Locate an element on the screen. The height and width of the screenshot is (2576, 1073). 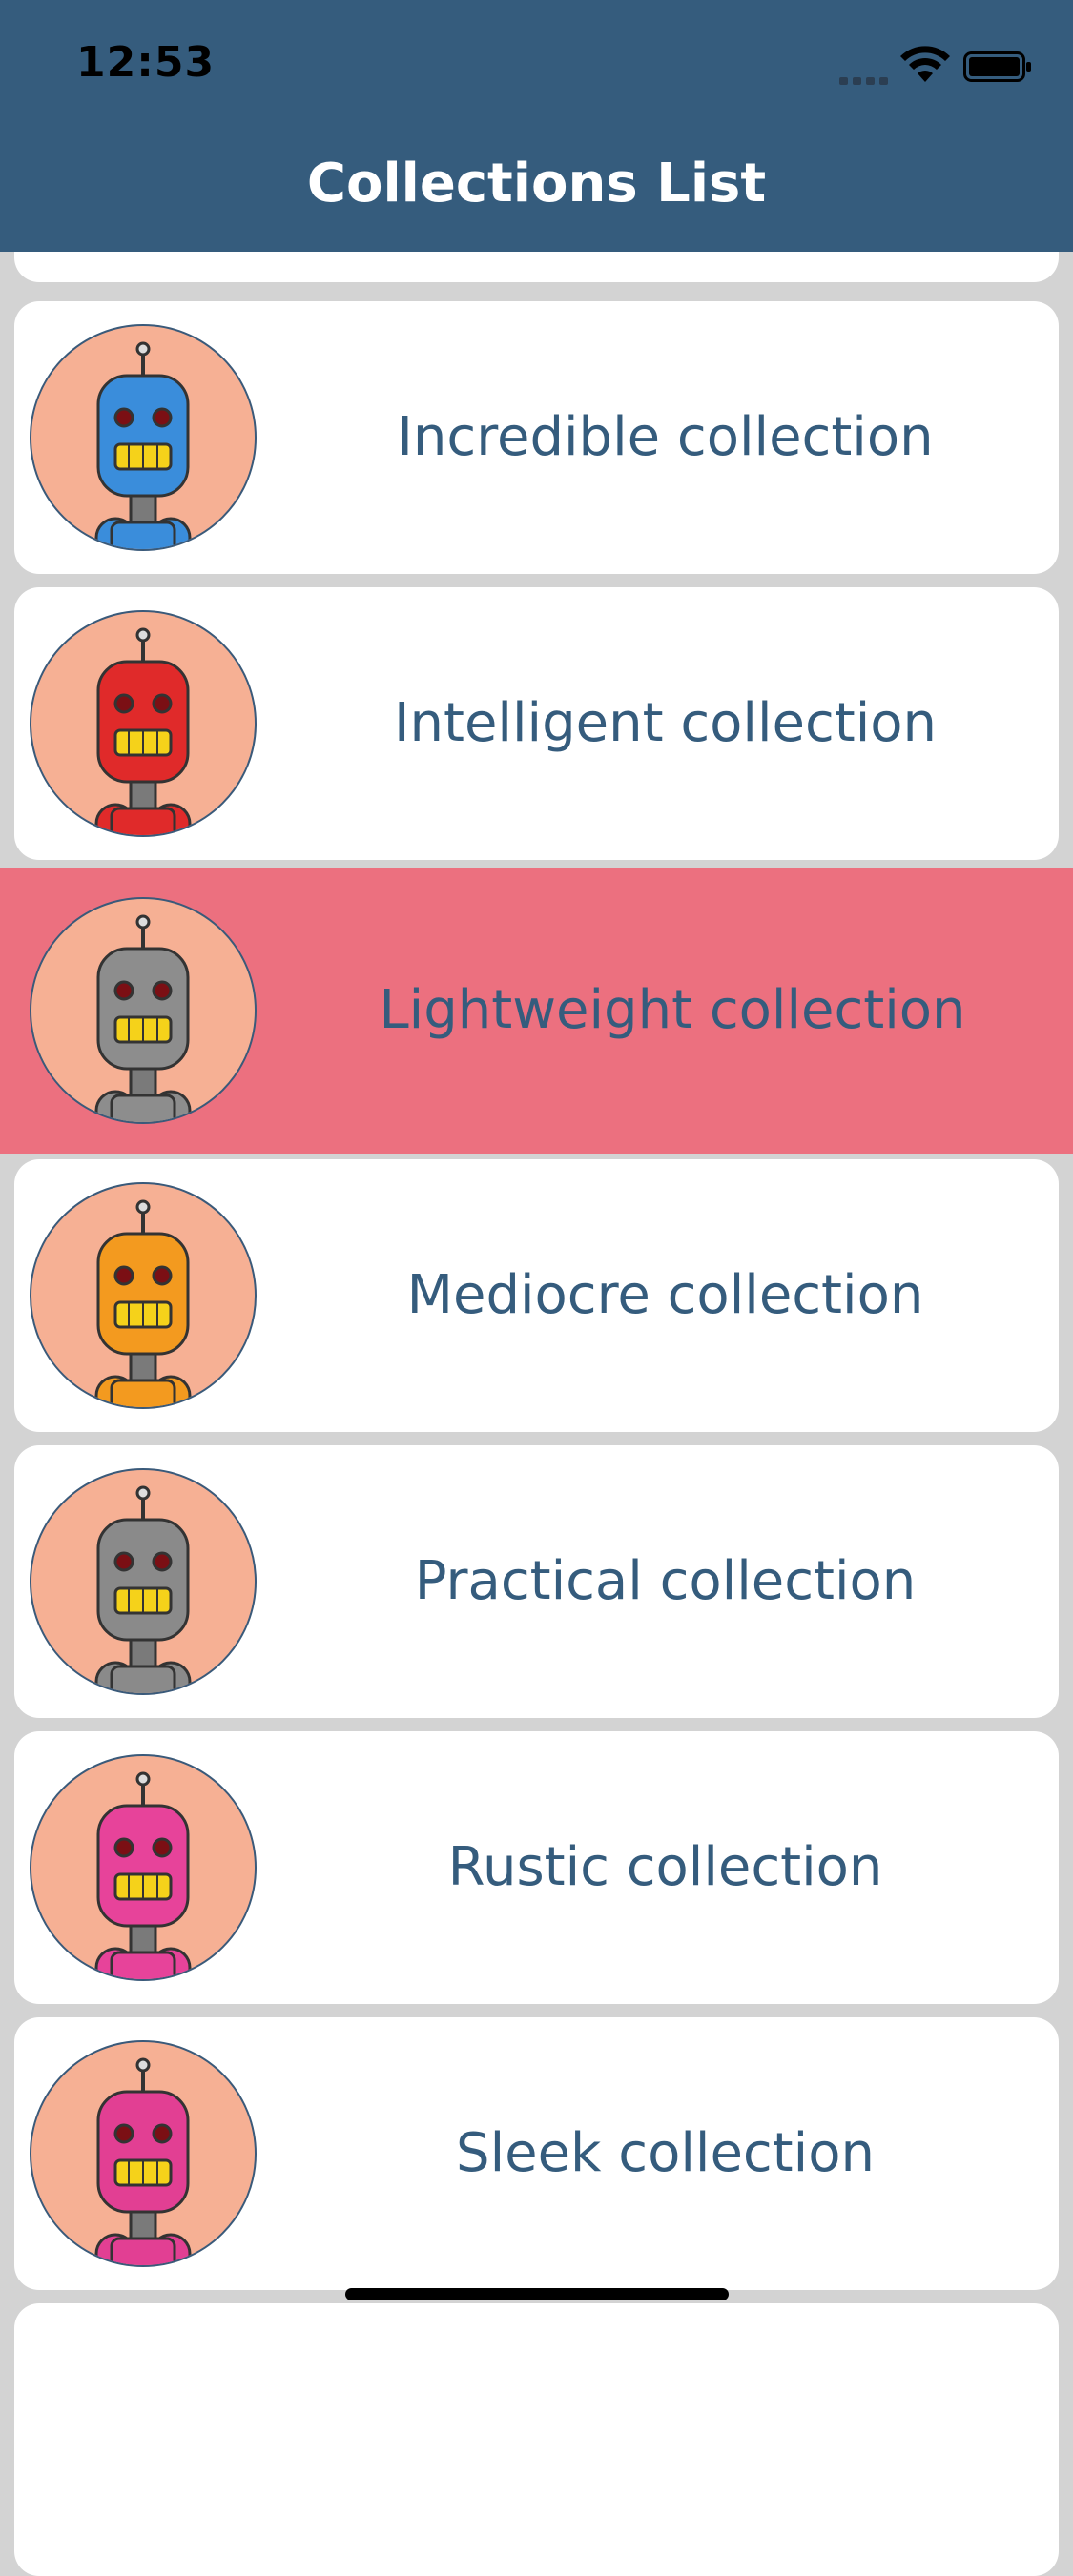
wifi-icon is located at coordinates (925, 64).